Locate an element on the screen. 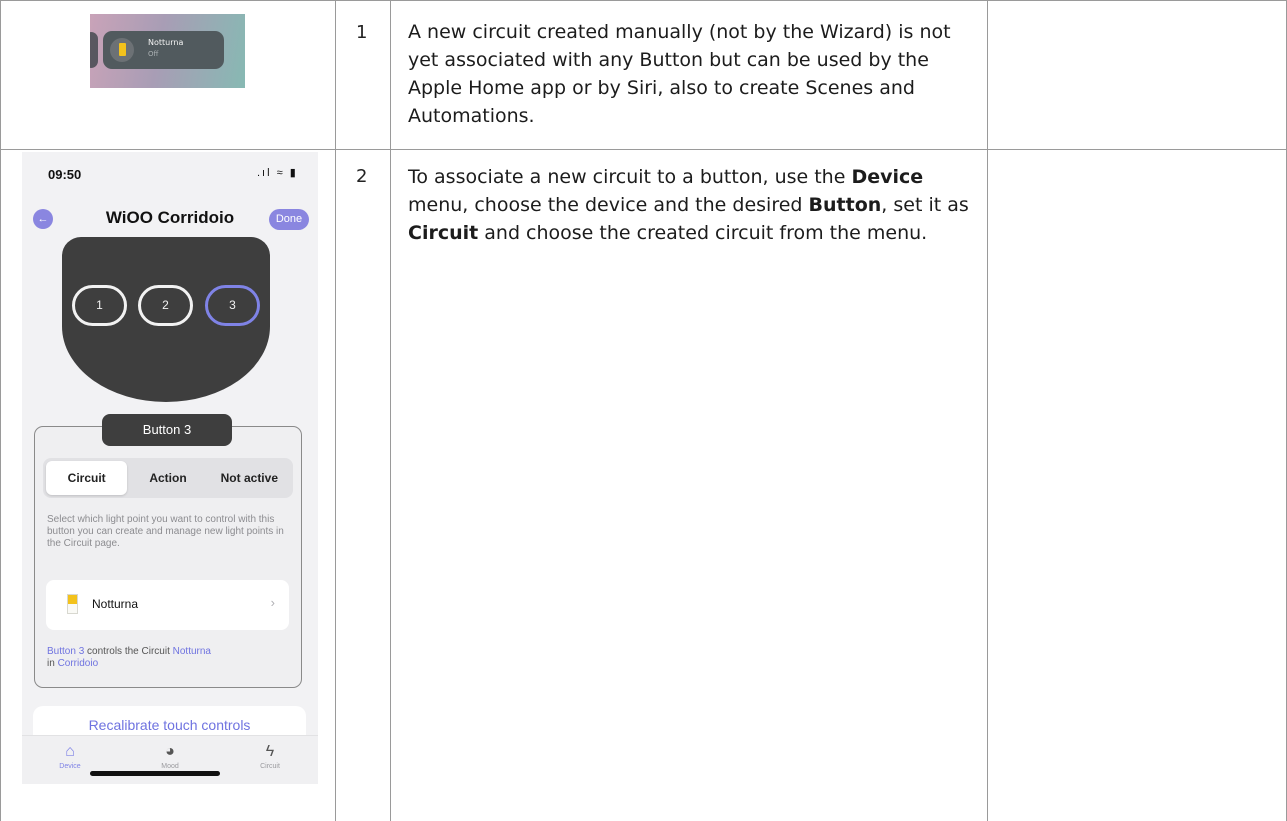  table-top-border is located at coordinates (643, 0).